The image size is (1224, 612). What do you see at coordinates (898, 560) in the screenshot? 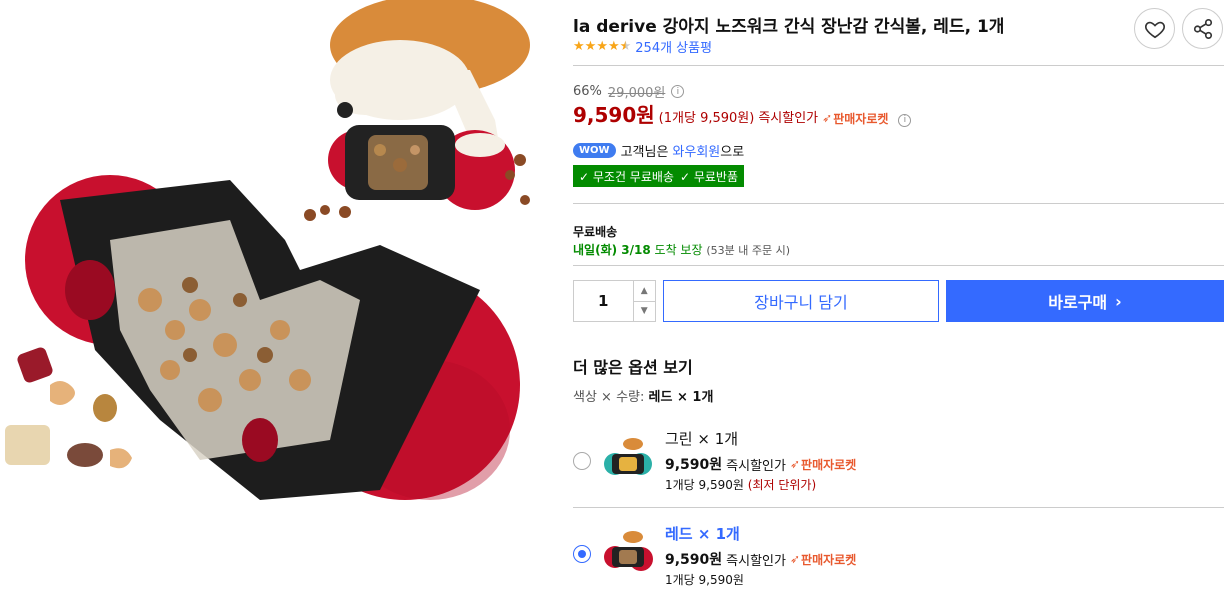
I see `option-item-red: 레드 × 1개 9,590원 즉시할인가 ➶ 판매자로켓 1개당 9,590원` at bounding box center [898, 560].